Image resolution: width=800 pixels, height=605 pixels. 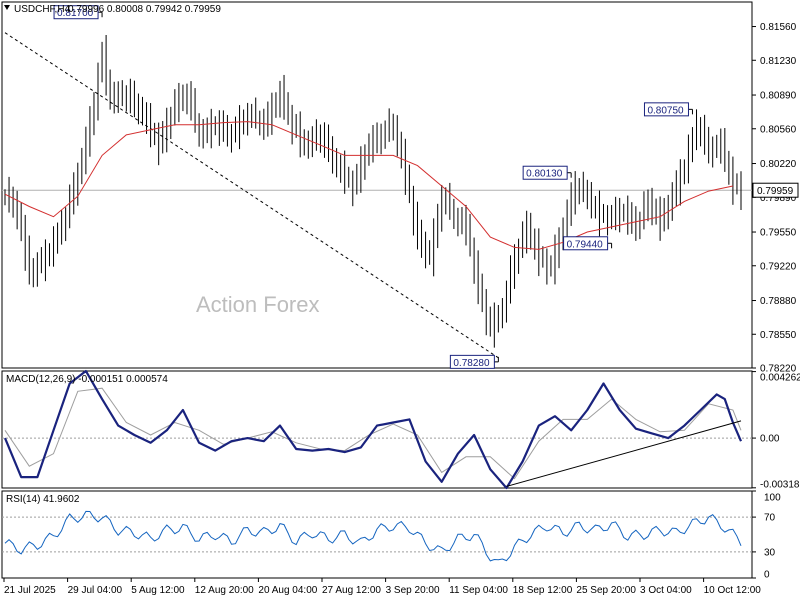 What do you see at coordinates (471, 363) in the screenshot?
I see `price-annotation-label: 0.78280` at bounding box center [471, 363].